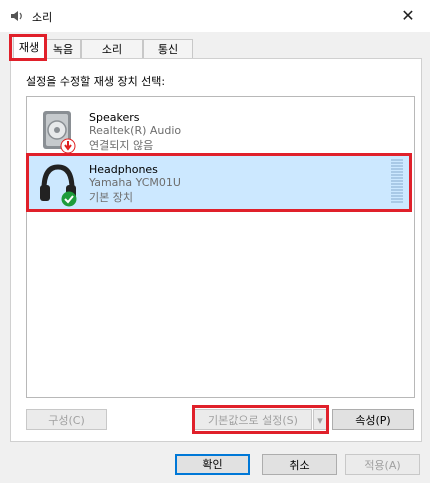 The width and height of the screenshot is (430, 483). I want to click on properties-button: 속성(P), so click(373, 419).